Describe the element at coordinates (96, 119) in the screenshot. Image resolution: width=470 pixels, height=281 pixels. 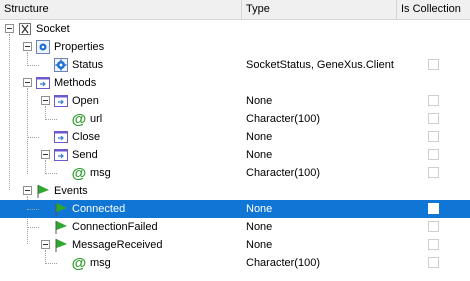
I see `tree-row-label: url` at that location.